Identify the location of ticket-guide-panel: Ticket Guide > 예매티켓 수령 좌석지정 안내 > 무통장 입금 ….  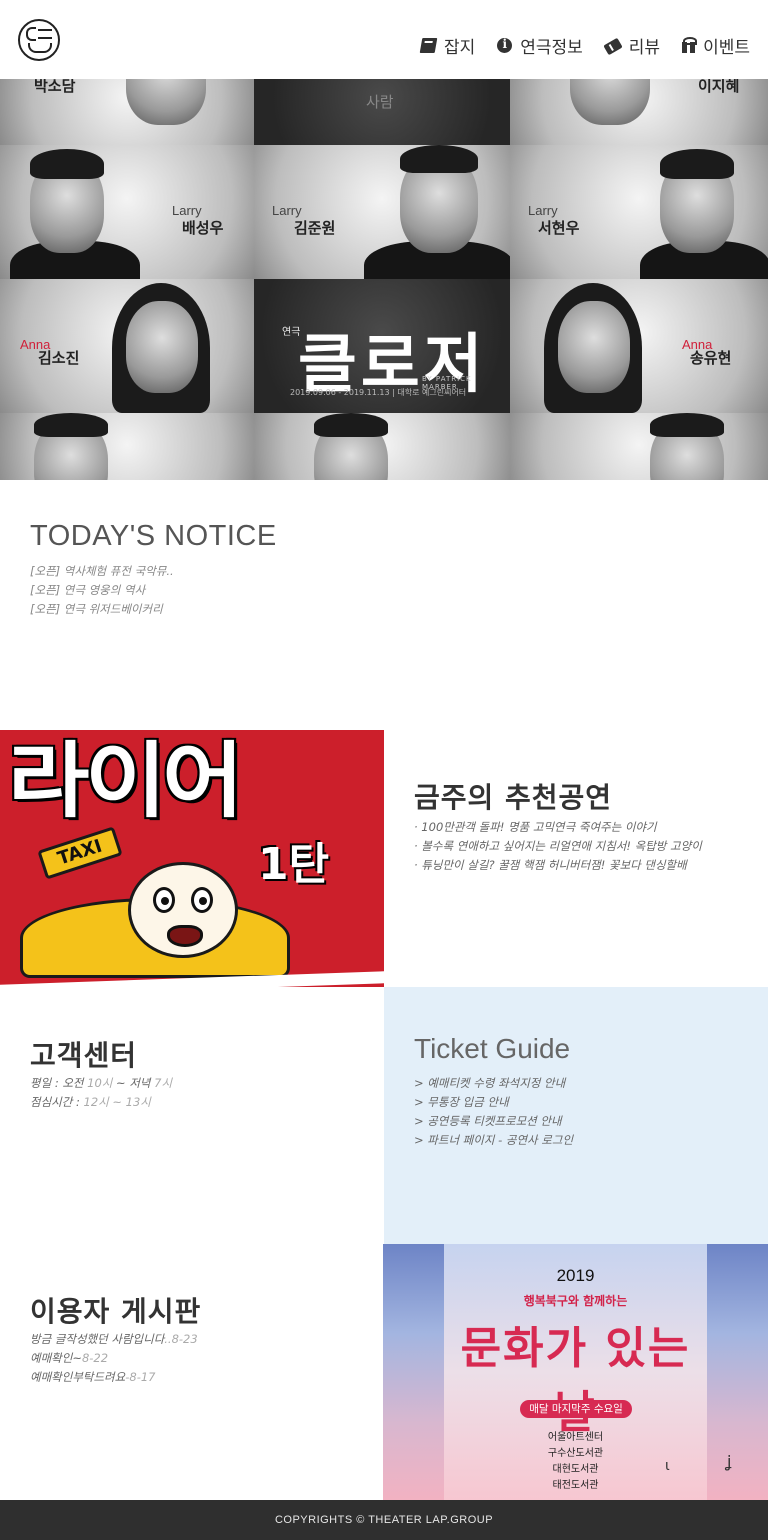
(576, 1115).